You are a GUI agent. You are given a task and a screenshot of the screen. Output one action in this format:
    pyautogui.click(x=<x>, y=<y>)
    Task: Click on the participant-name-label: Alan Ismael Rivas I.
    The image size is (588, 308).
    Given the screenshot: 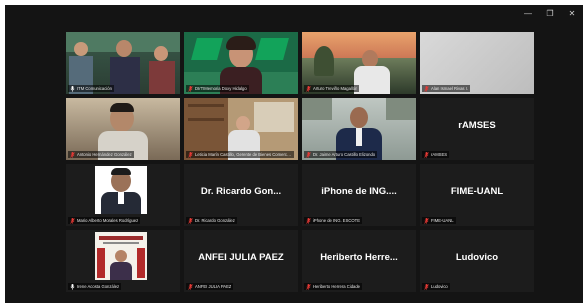 What is the action you would take?
    pyautogui.click(x=446, y=88)
    